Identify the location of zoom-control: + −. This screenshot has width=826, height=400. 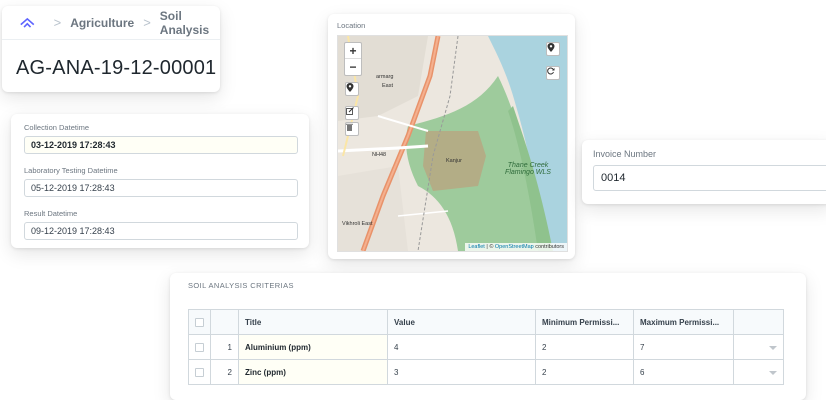
(353, 59).